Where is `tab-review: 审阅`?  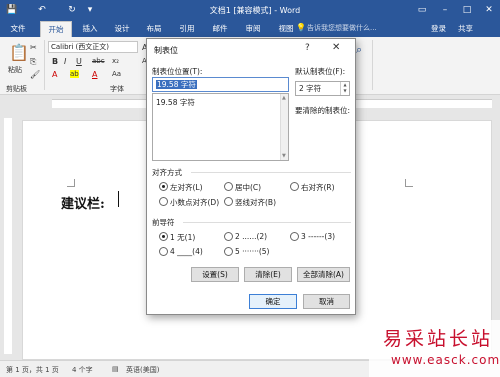
tab-review: 审阅 is located at coordinates (253, 29).